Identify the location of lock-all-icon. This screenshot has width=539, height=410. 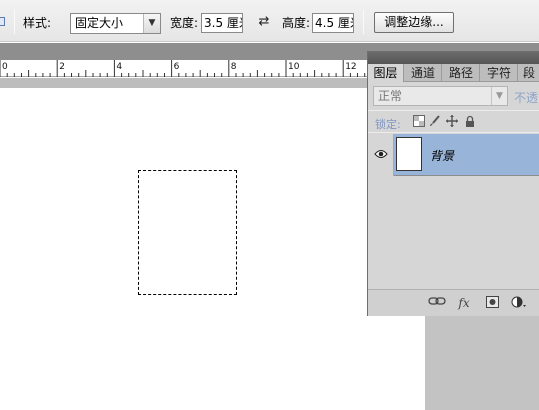
(469, 121).